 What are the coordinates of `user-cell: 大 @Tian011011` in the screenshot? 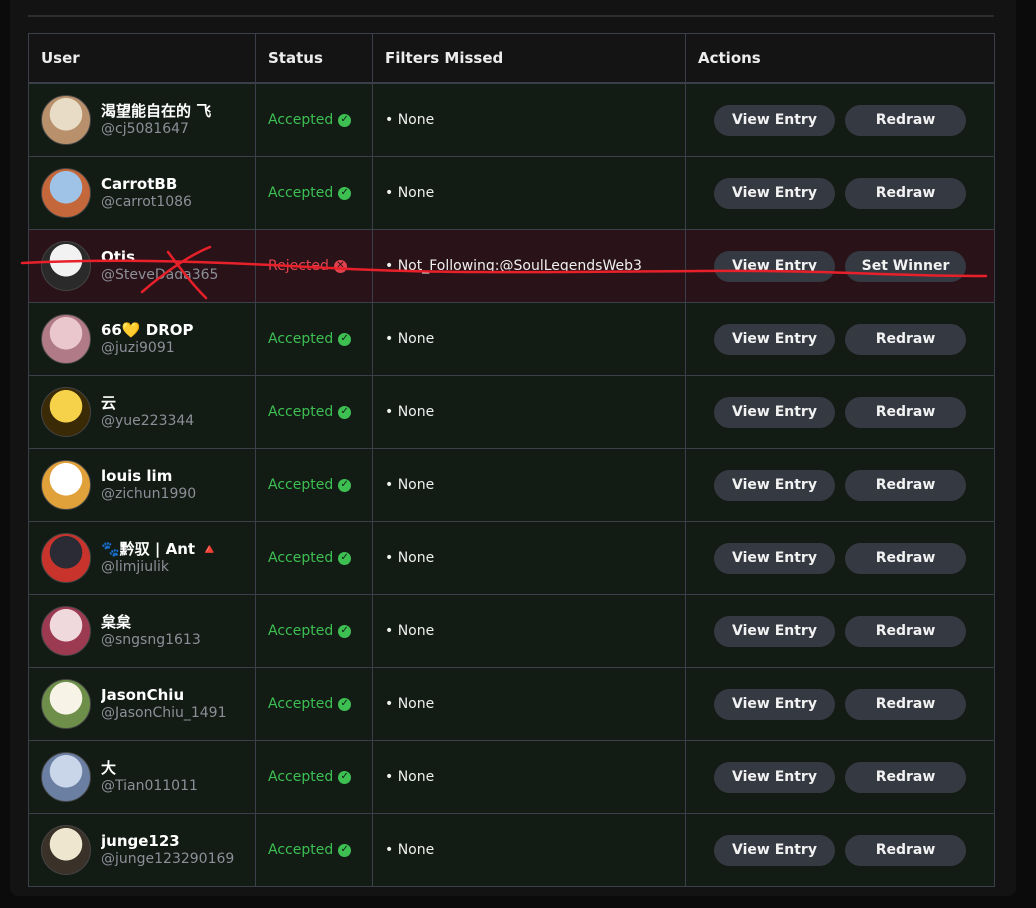 It's located at (142, 777).